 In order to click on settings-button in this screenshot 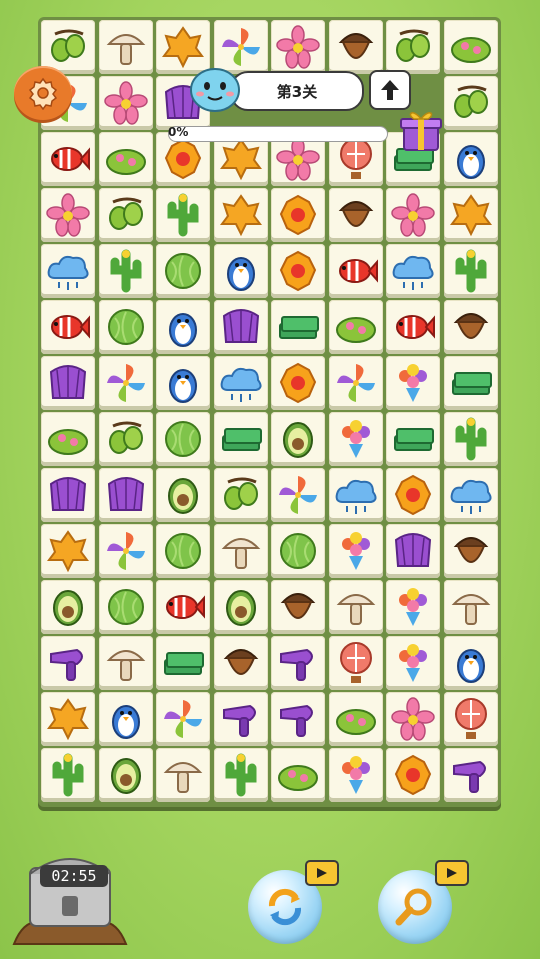, I will do `click(43, 93)`.